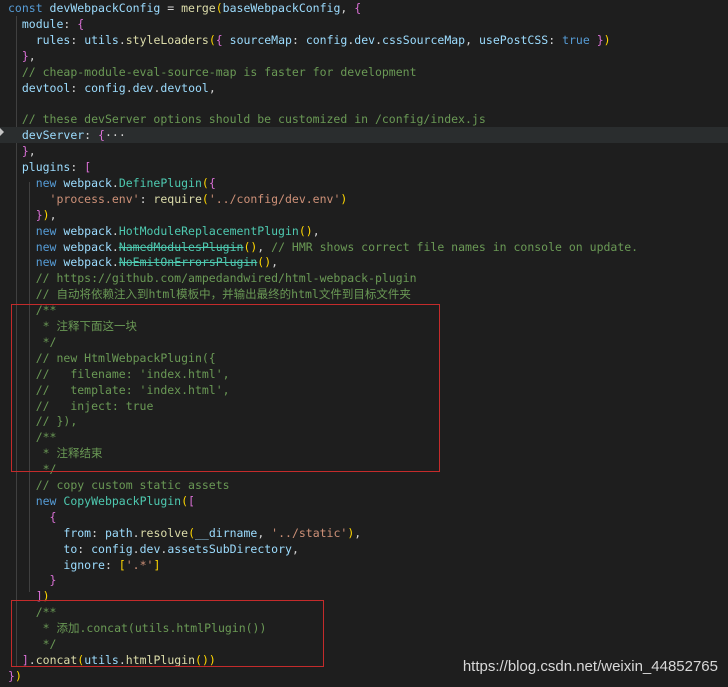 Image resolution: width=728 pixels, height=687 pixels. What do you see at coordinates (167, 633) in the screenshot?
I see `annotation-box-concat` at bounding box center [167, 633].